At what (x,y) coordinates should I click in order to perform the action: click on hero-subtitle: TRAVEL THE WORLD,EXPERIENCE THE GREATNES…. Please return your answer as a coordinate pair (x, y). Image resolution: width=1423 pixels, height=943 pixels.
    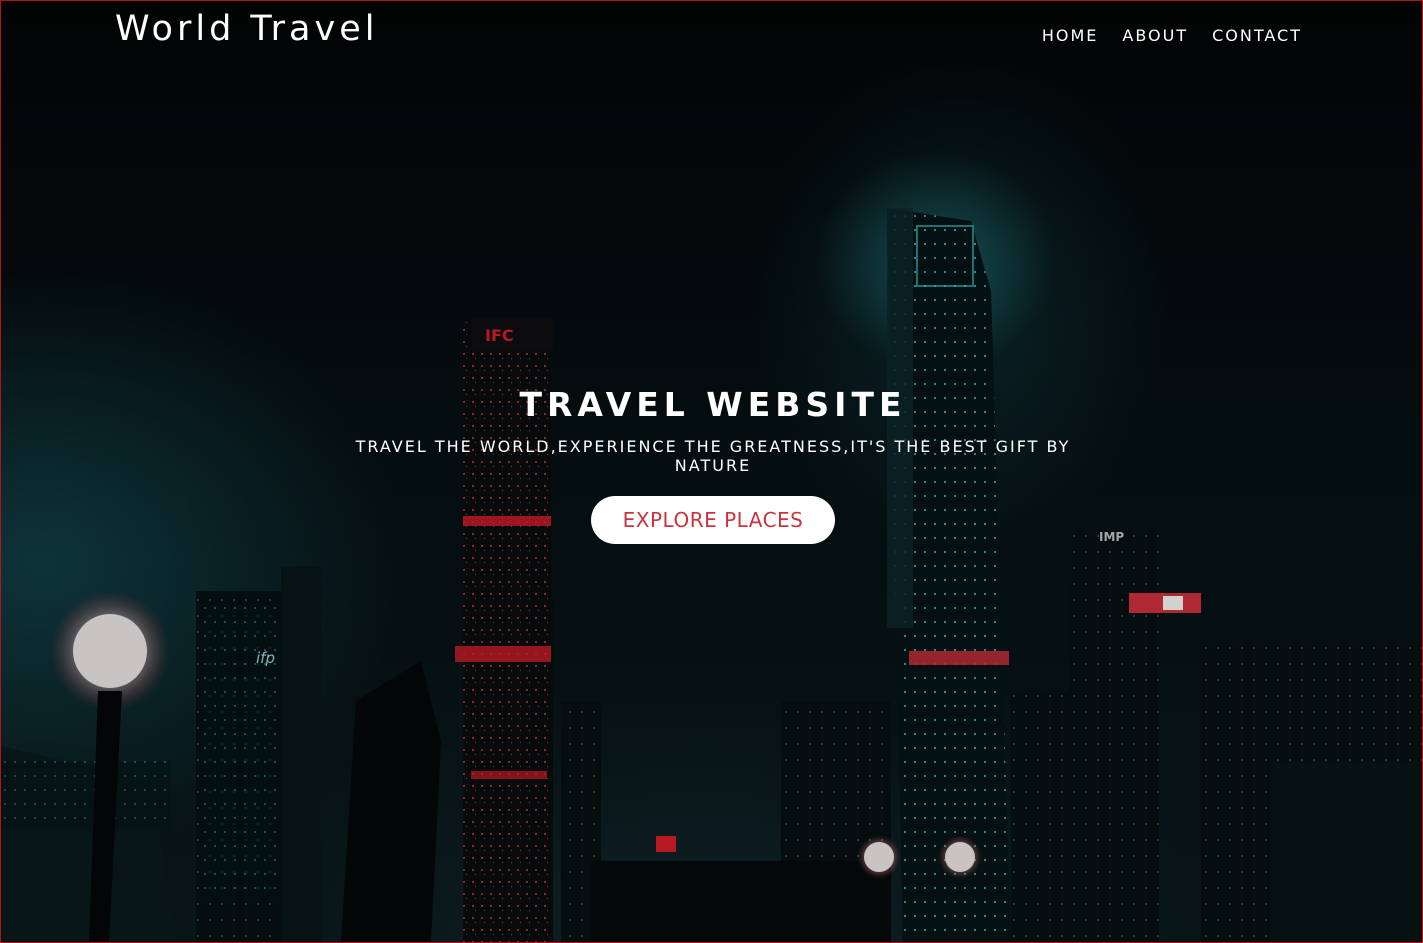
    Looking at the image, I should click on (713, 456).